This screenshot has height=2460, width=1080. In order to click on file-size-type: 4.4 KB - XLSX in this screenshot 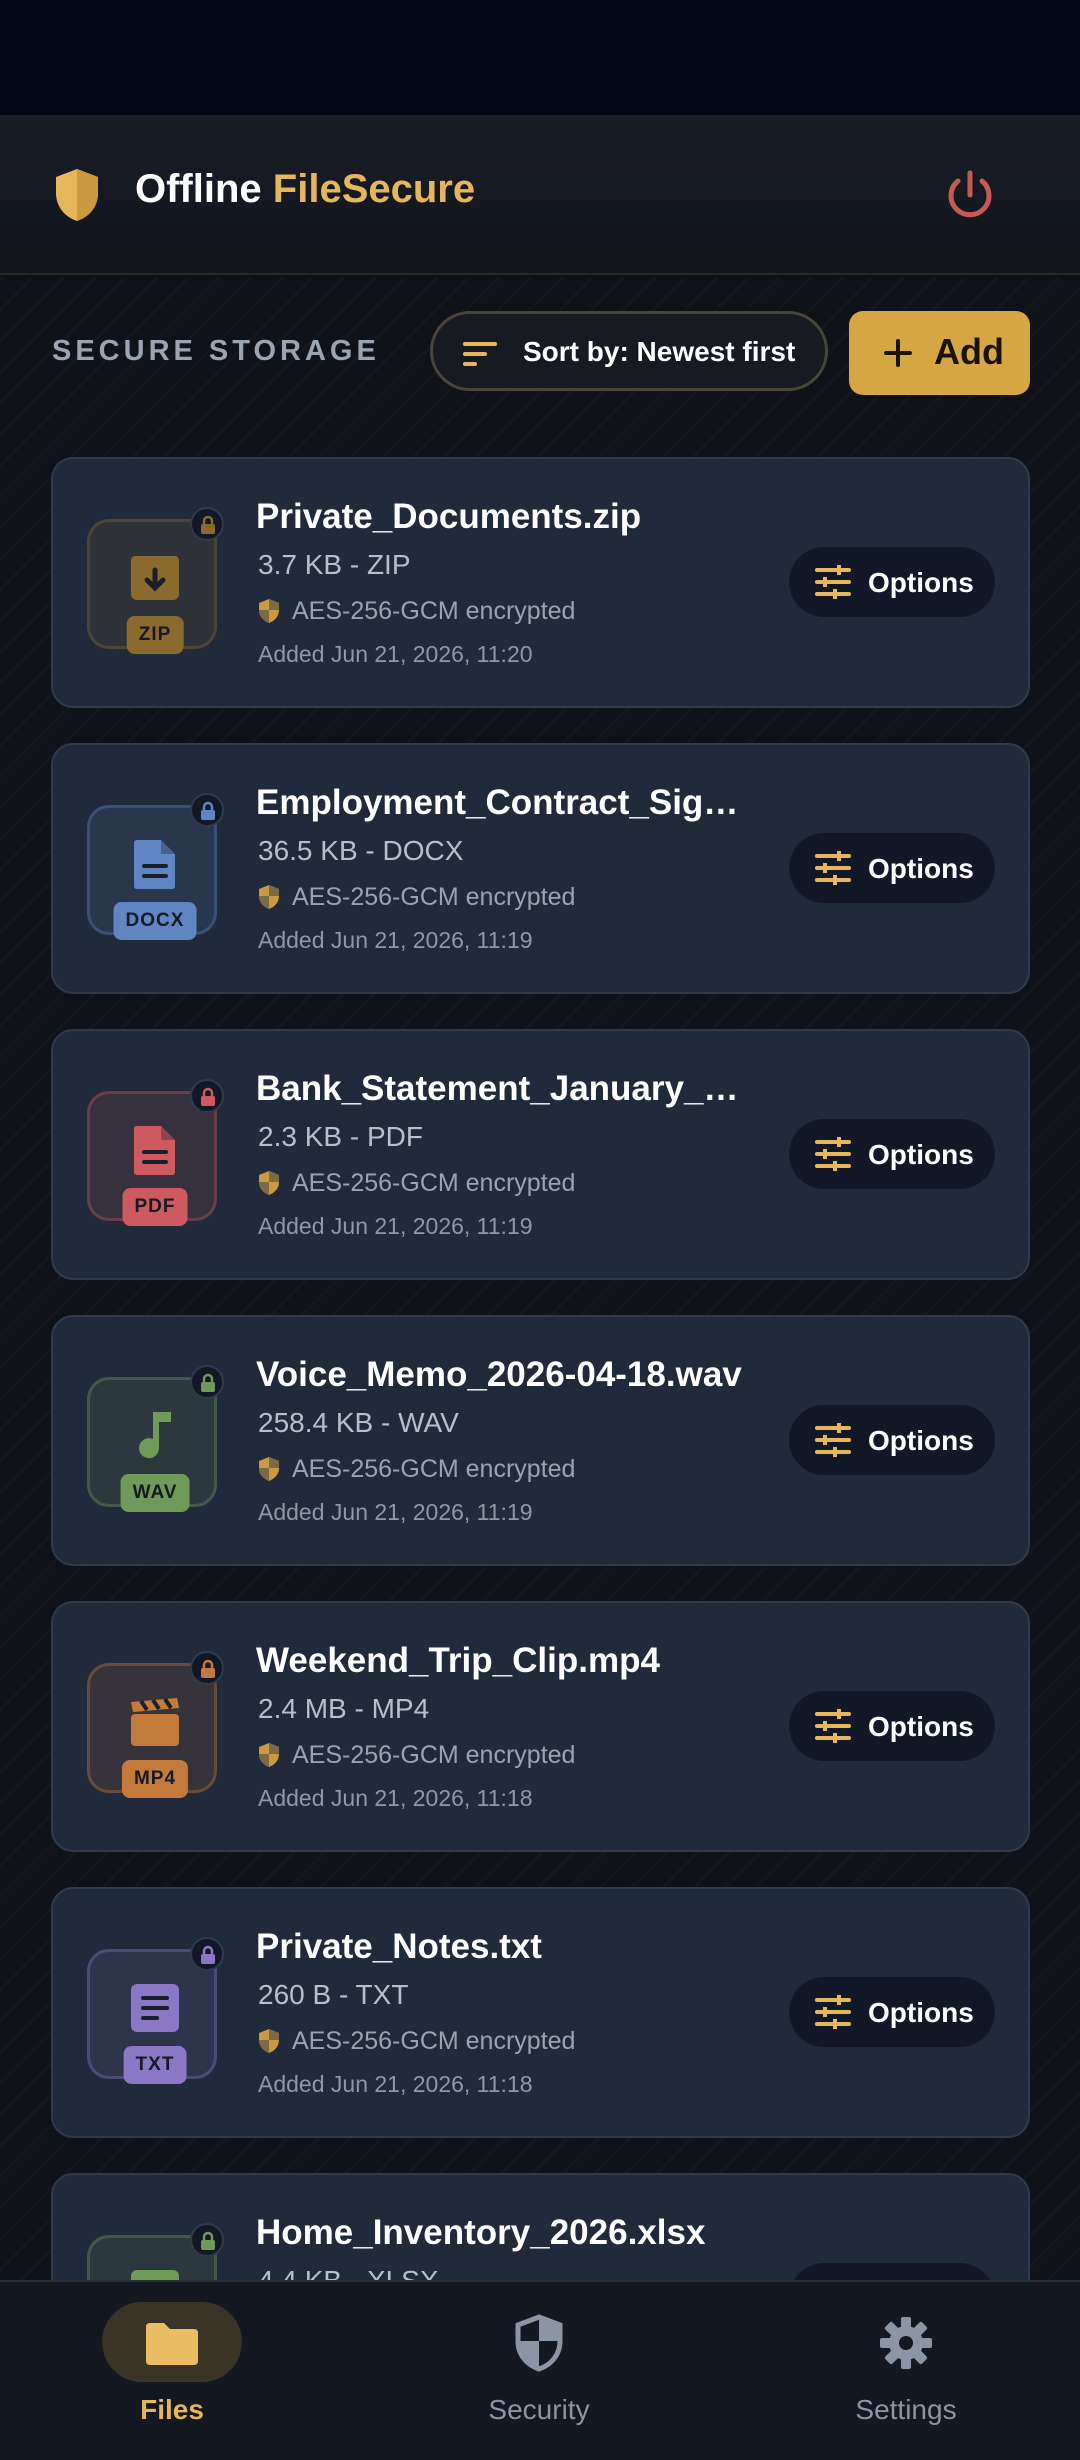, I will do `click(348, 2272)`.